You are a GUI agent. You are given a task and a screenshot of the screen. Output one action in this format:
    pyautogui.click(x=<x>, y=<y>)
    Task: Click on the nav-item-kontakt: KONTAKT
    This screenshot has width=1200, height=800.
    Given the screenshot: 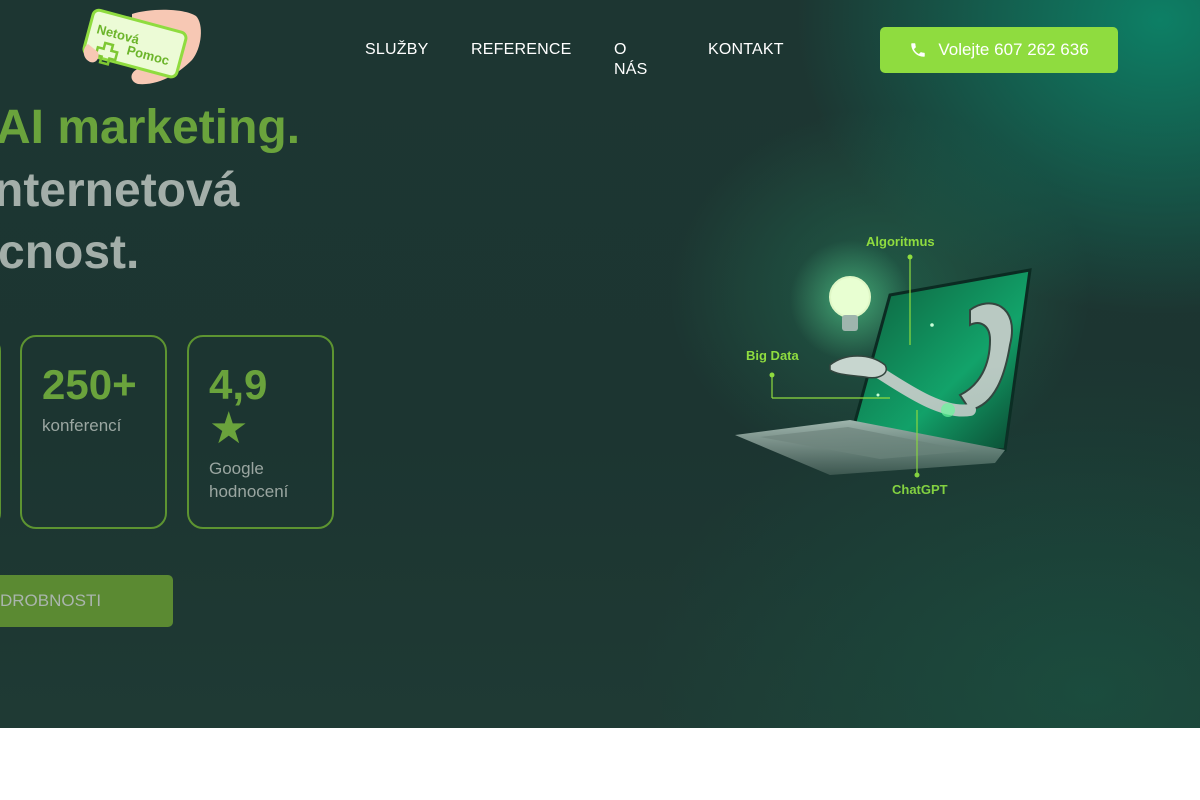 What is the action you would take?
    pyautogui.click(x=746, y=50)
    